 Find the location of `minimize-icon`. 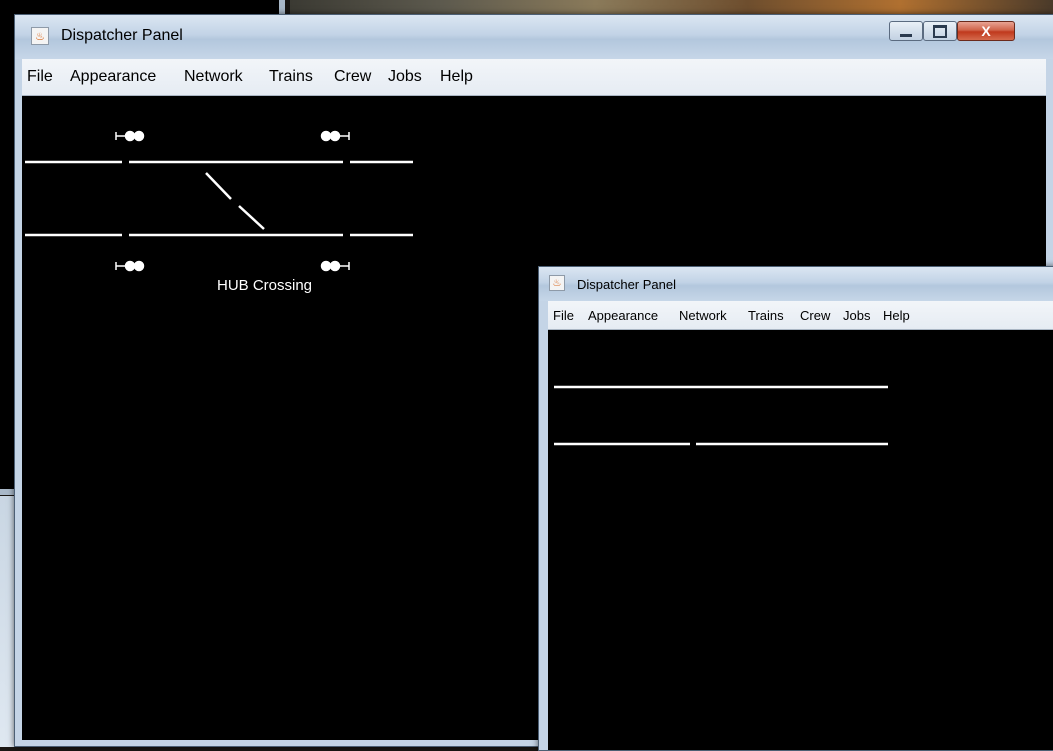

minimize-icon is located at coordinates (906, 35).